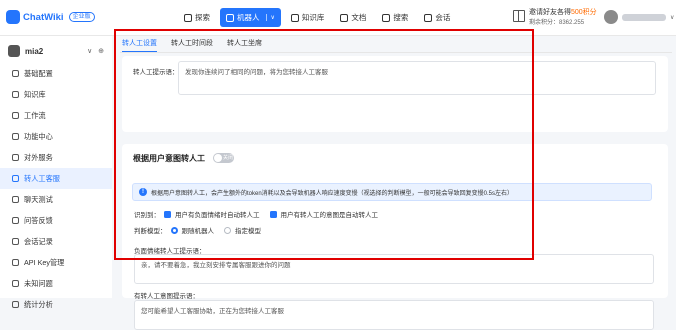 This screenshot has height=330, width=676. I want to click on sidebar-item-label: 转人工客服, so click(42, 178).